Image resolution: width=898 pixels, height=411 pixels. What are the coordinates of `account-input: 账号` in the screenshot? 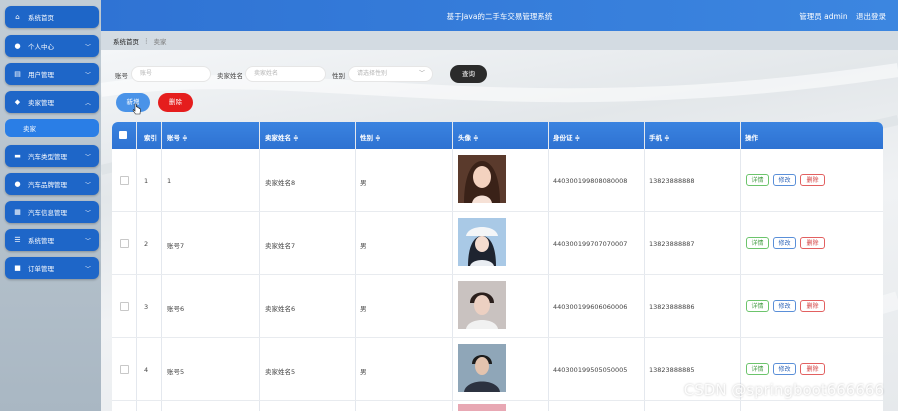 It's located at (171, 74).